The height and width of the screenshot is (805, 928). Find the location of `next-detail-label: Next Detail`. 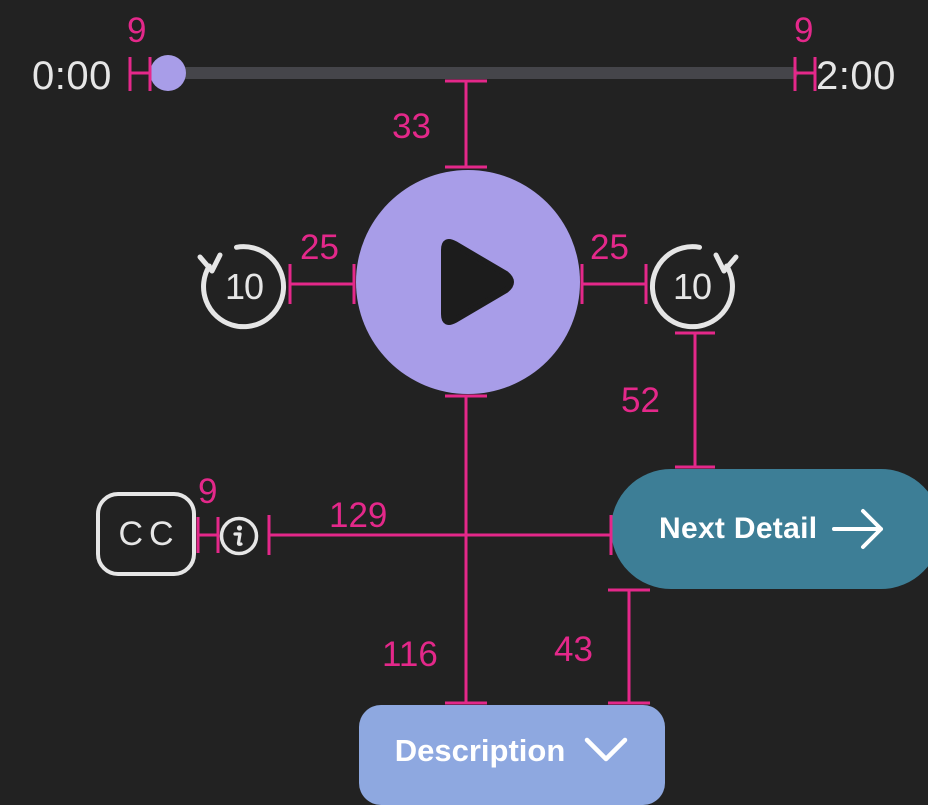

next-detail-label: Next Detail is located at coordinates (738, 528).